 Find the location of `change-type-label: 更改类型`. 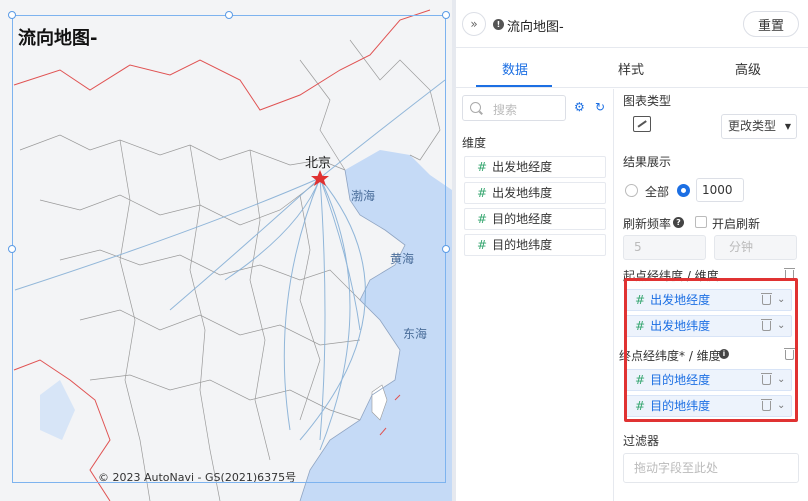

change-type-label: 更改类型 is located at coordinates (752, 126).